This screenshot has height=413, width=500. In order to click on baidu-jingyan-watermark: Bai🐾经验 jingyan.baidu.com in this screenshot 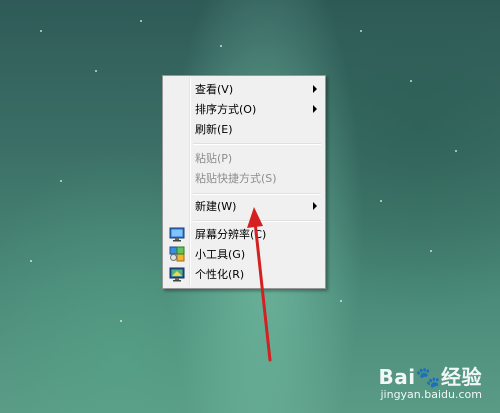, I will do `click(430, 381)`.